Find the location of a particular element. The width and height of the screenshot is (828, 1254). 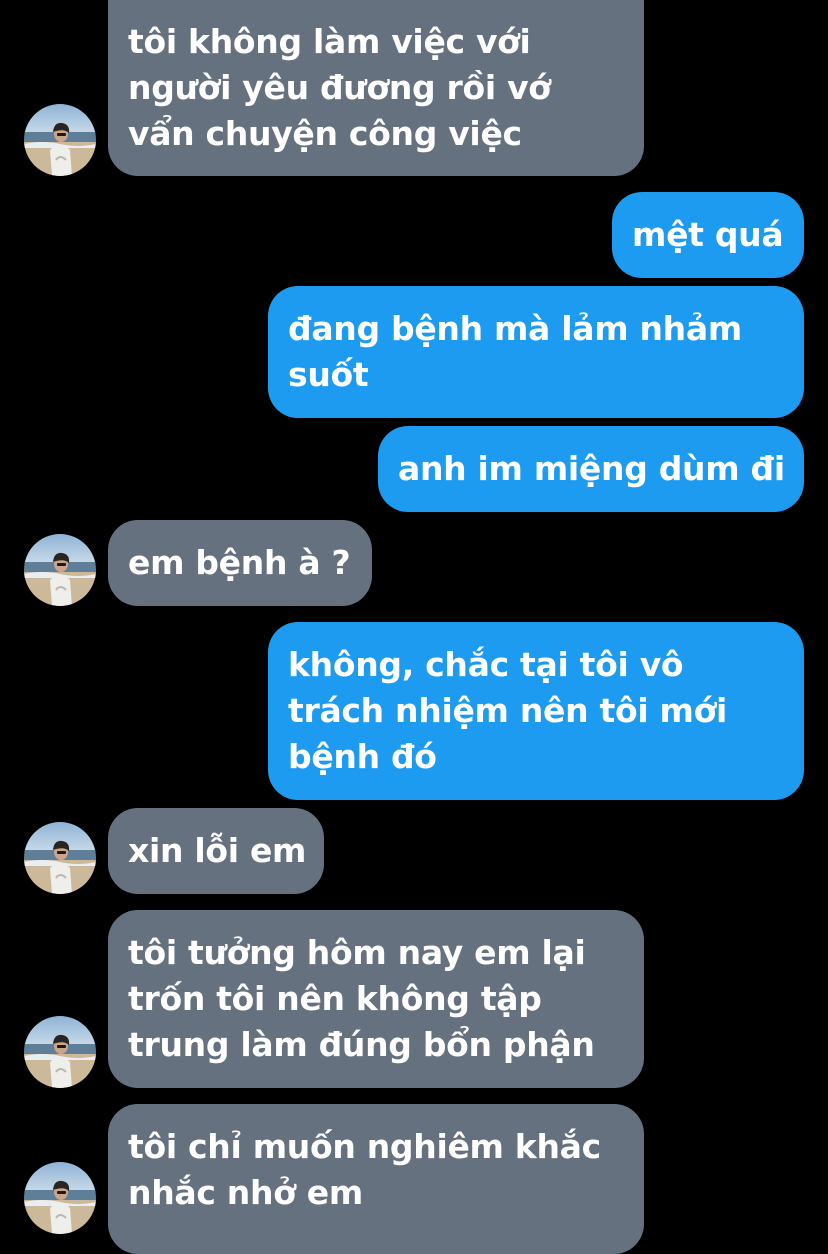

message-line: đang bệnh mà lảm nhảm is located at coordinates (515, 328).